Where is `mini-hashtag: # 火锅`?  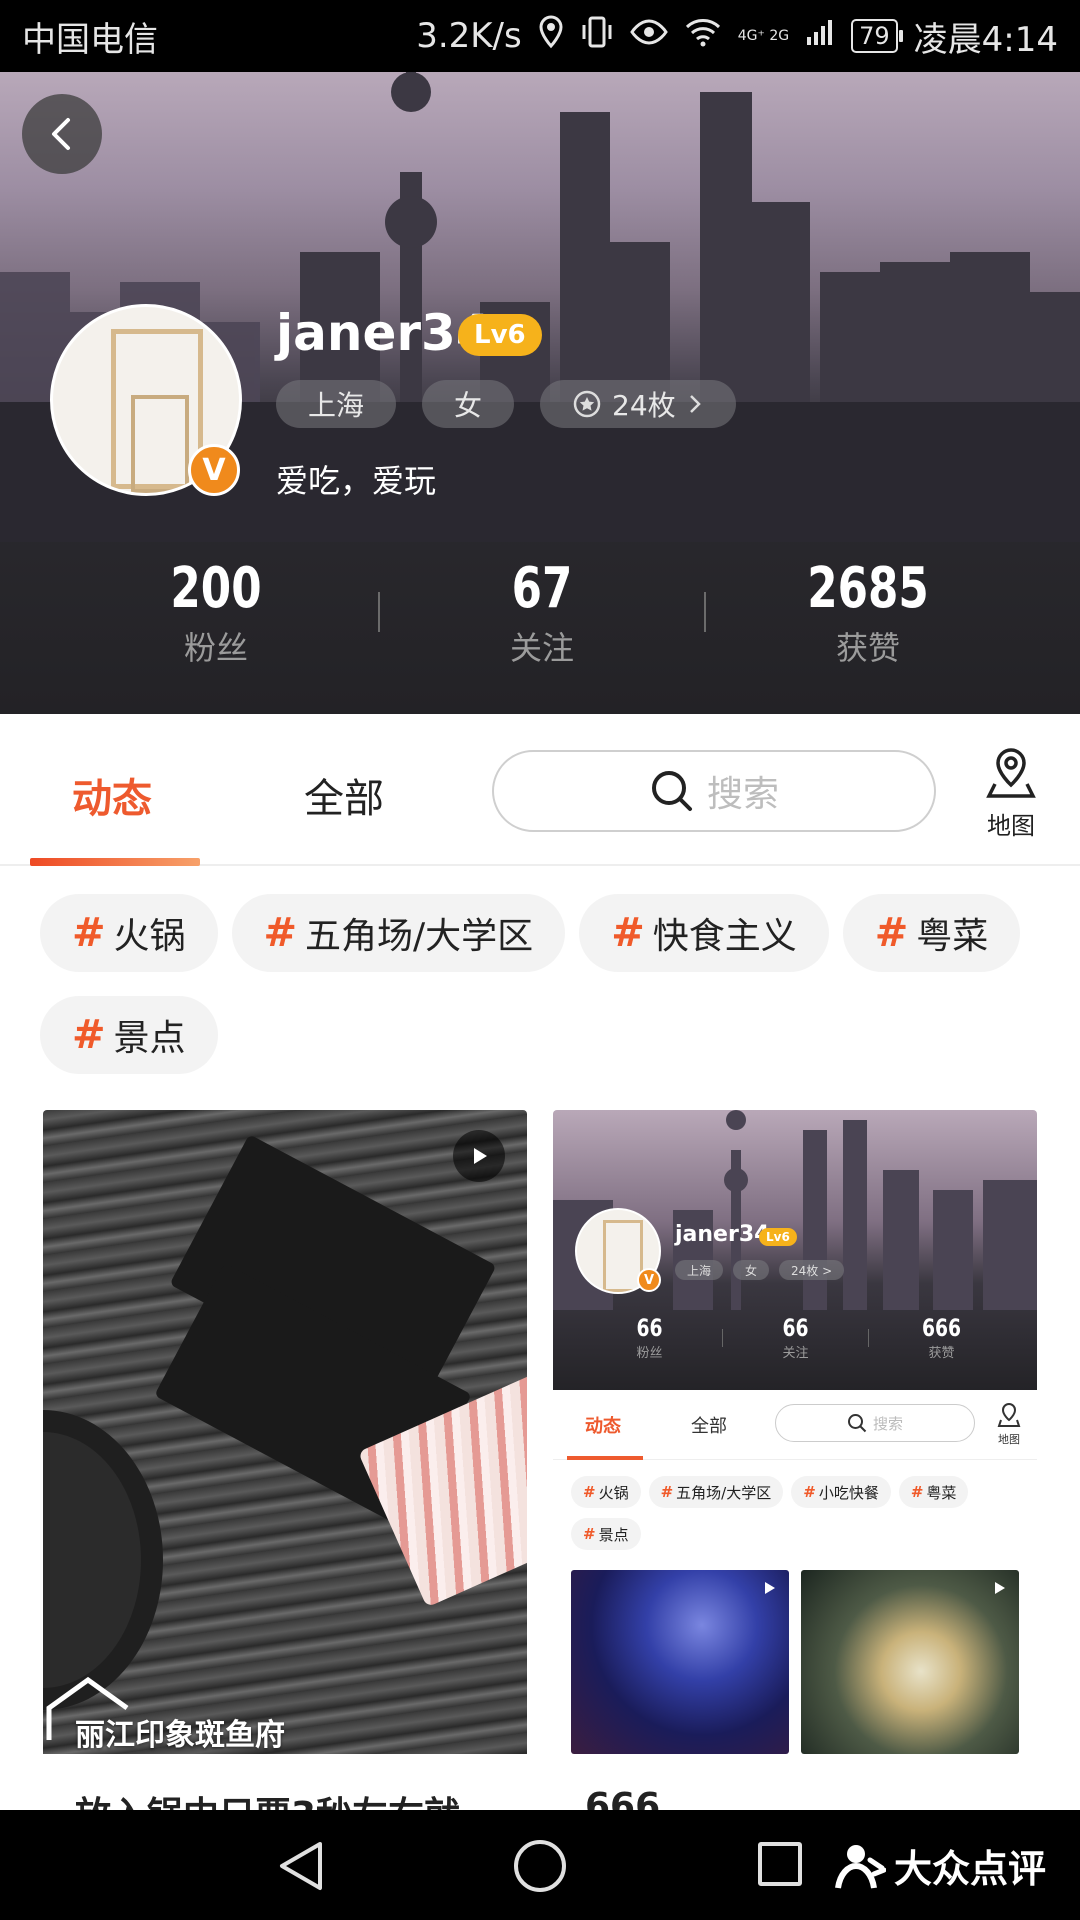 mini-hashtag: # 火锅 is located at coordinates (606, 1492).